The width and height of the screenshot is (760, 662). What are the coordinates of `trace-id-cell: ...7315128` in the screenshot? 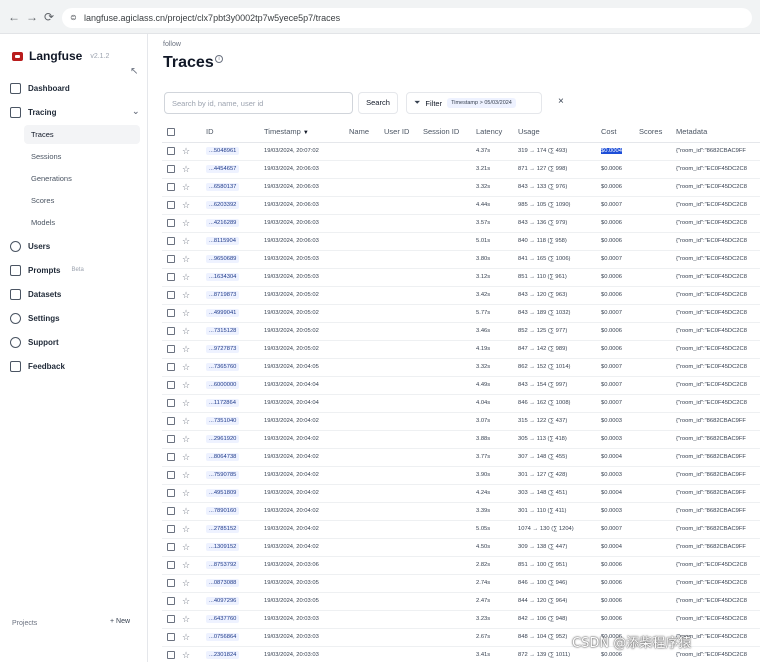 It's located at (235, 331).